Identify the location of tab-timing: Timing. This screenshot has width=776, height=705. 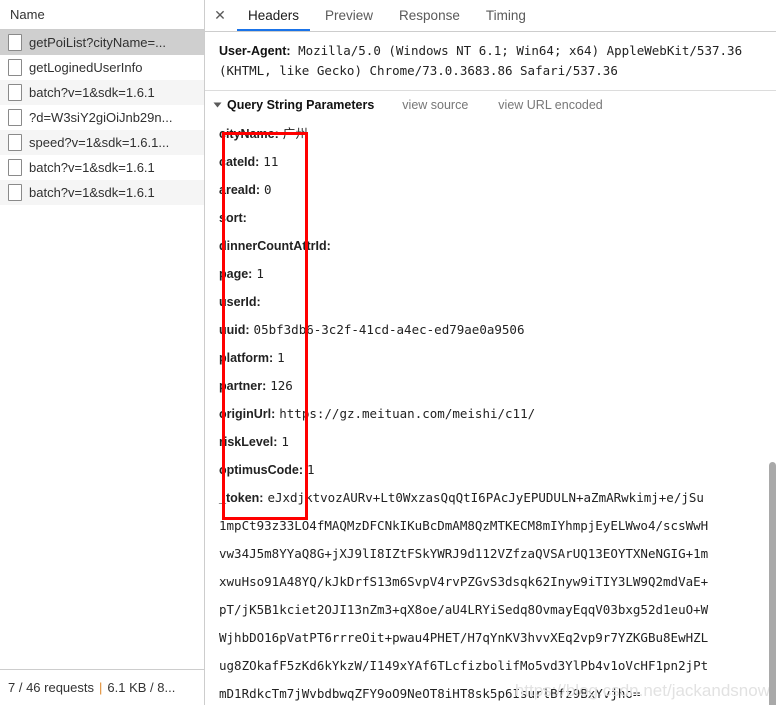
(506, 15).